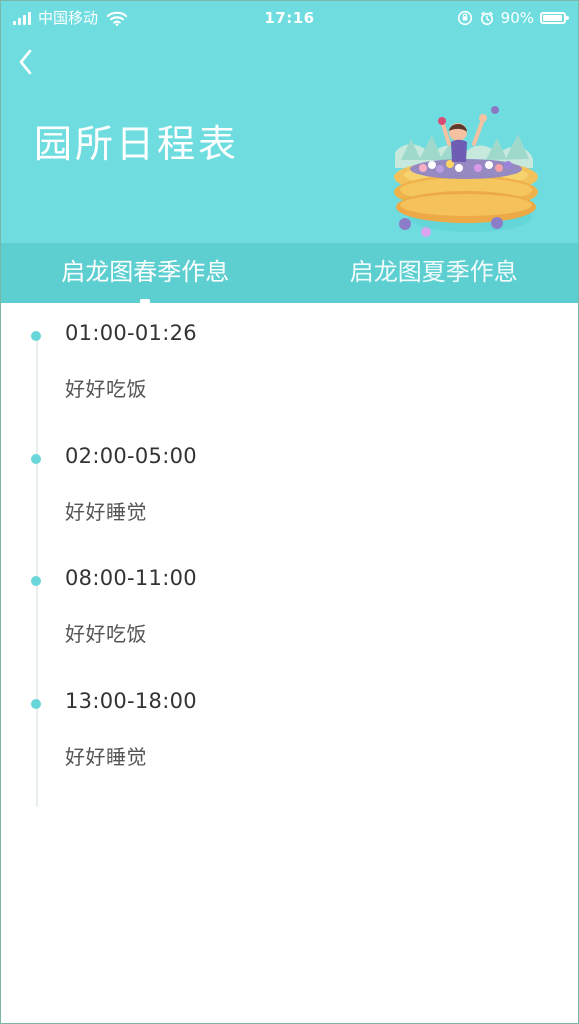  I want to click on schedule-time: 01:00-01:26, so click(131, 333).